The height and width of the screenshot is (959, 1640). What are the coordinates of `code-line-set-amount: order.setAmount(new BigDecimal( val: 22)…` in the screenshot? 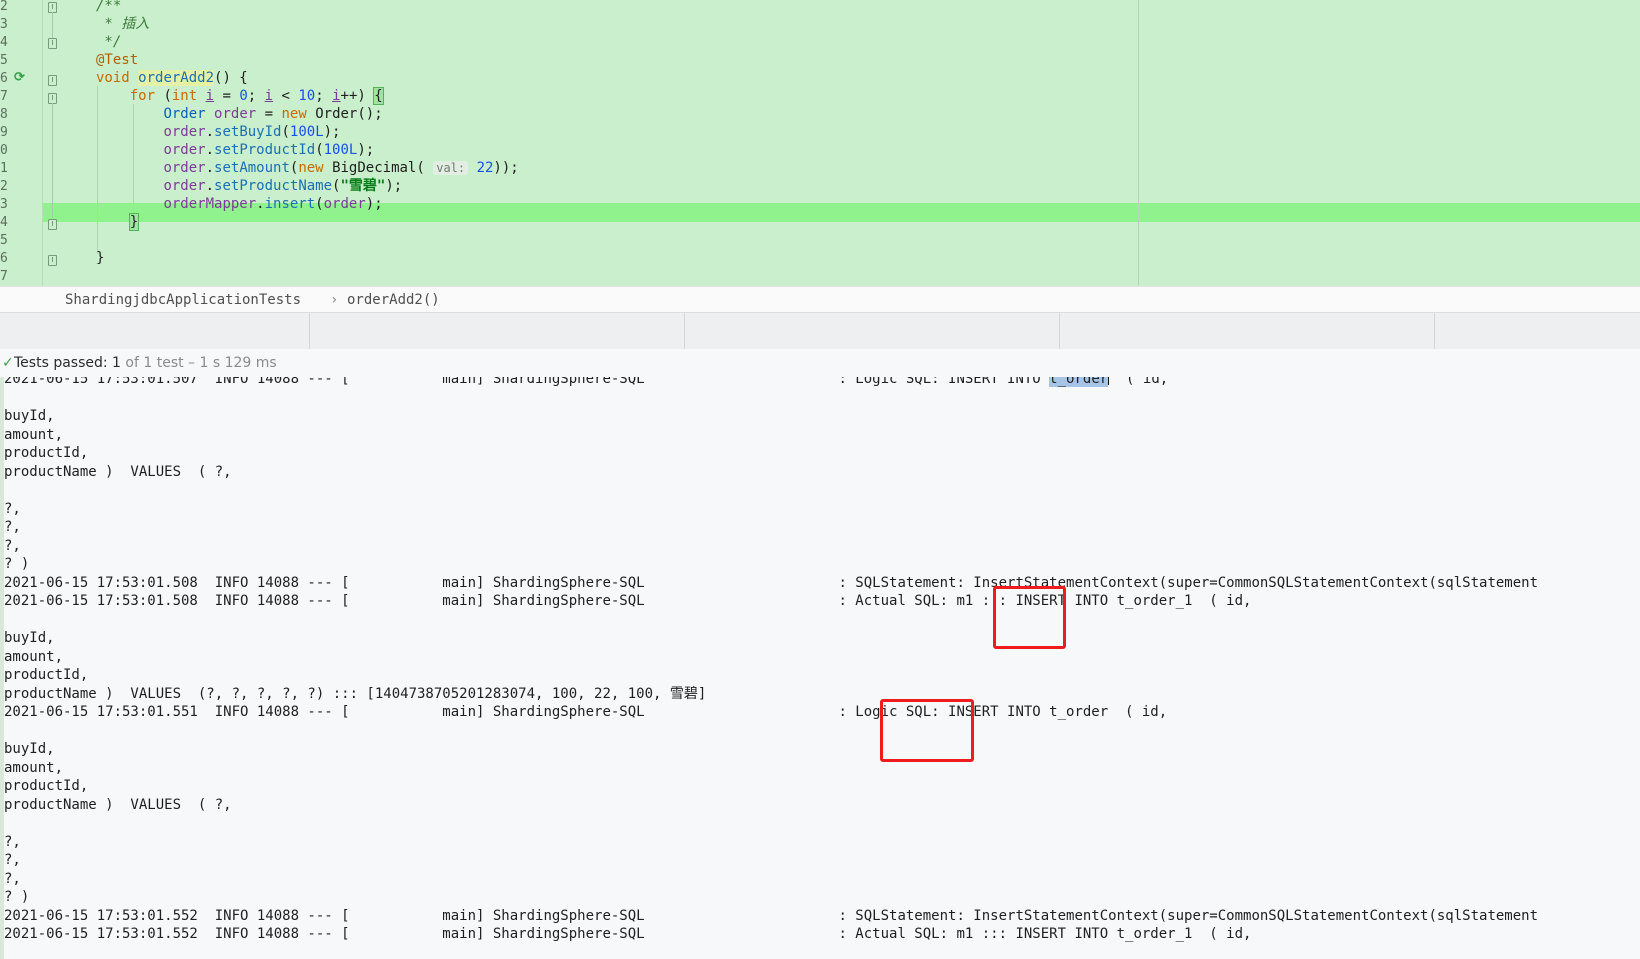 It's located at (341, 168).